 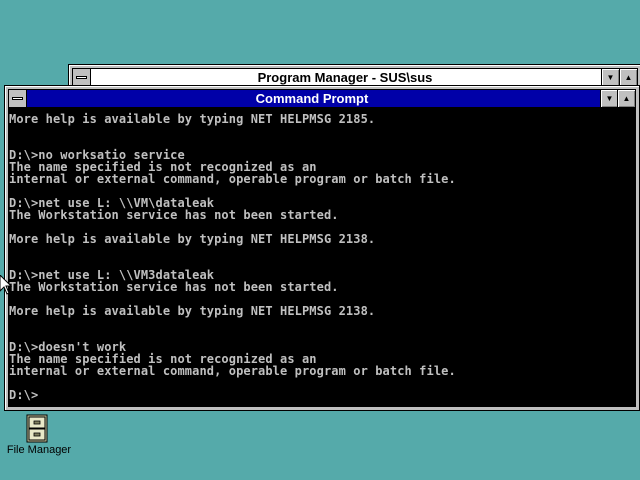 What do you see at coordinates (37, 429) in the screenshot?
I see `file-manager-icon` at bounding box center [37, 429].